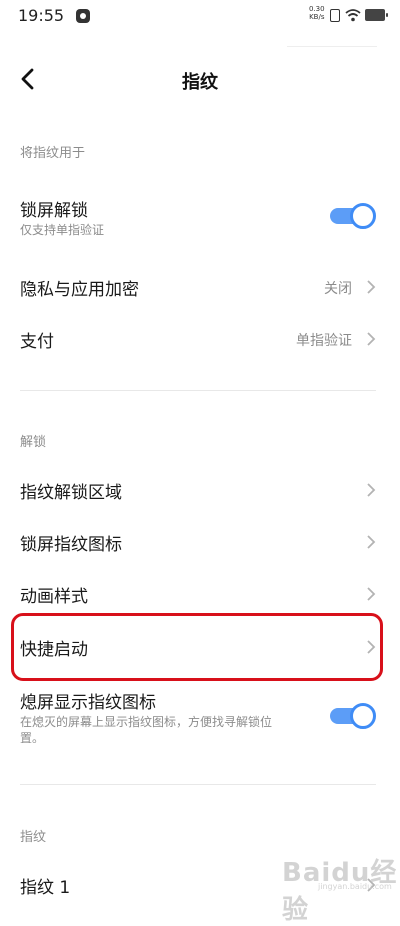  I want to click on row-unlock-area: 指纹解锁区域, so click(200, 490).